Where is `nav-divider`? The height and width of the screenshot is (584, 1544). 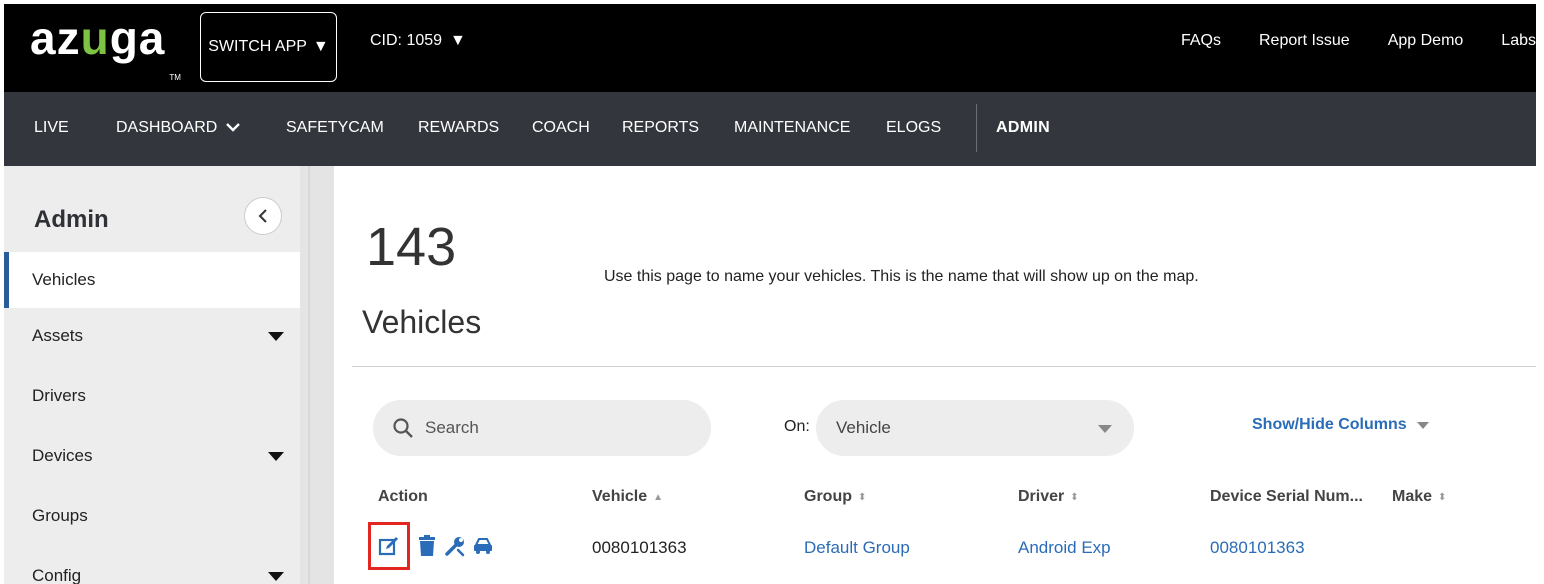 nav-divider is located at coordinates (976, 128).